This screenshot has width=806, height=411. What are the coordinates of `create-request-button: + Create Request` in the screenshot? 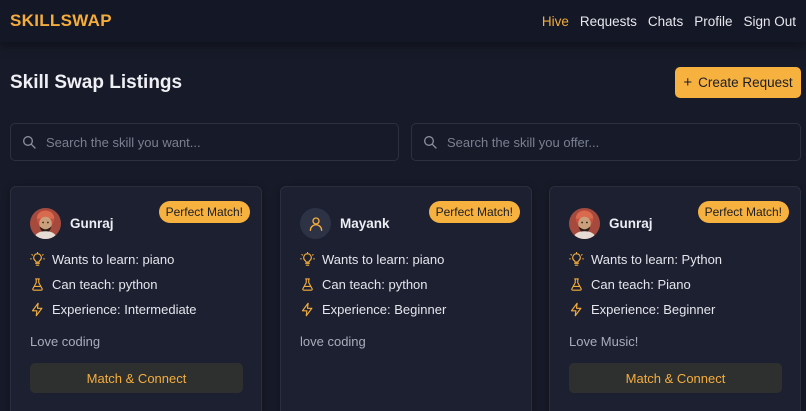 It's located at (738, 82).